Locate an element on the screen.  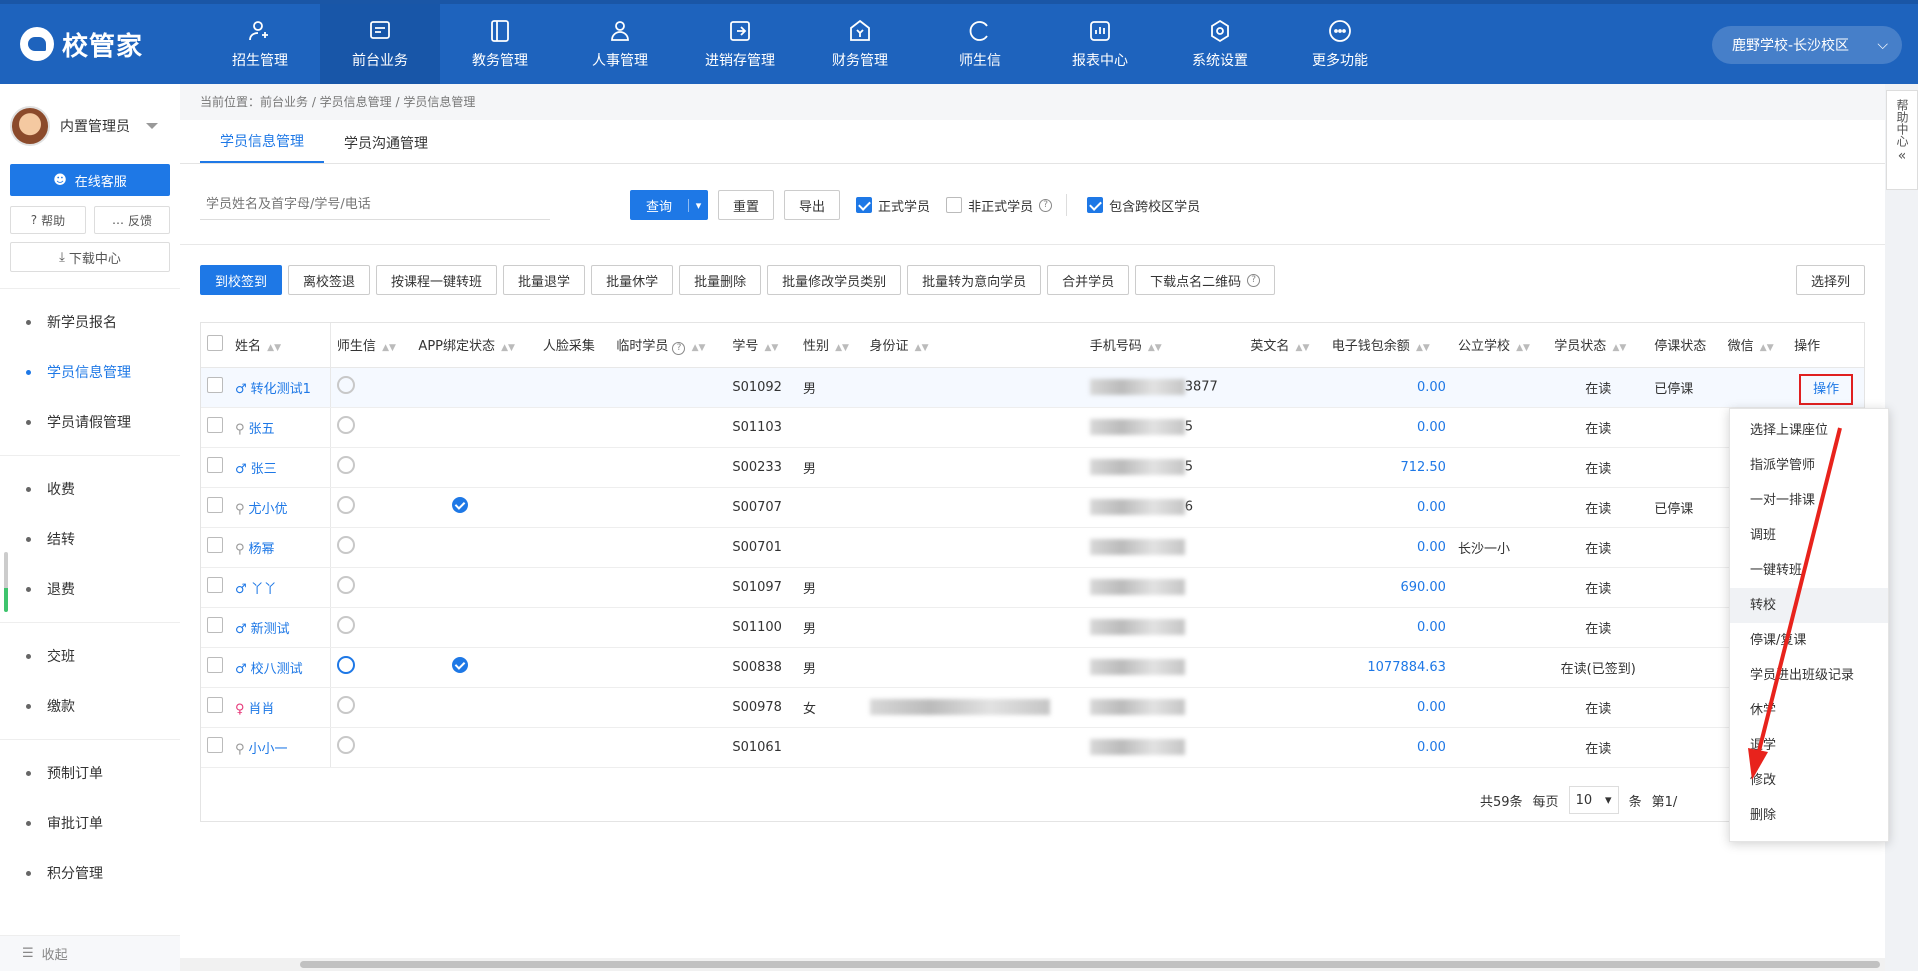
dropdown-item: 停课/复课 is located at coordinates (1809, 640).